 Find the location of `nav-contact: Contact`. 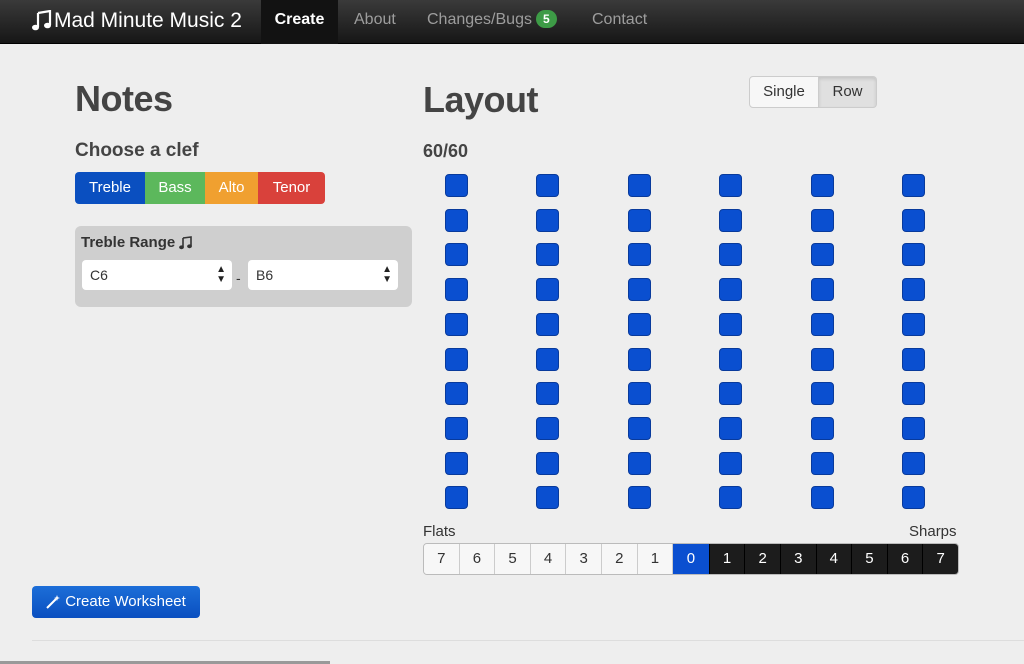

nav-contact: Contact is located at coordinates (619, 22).